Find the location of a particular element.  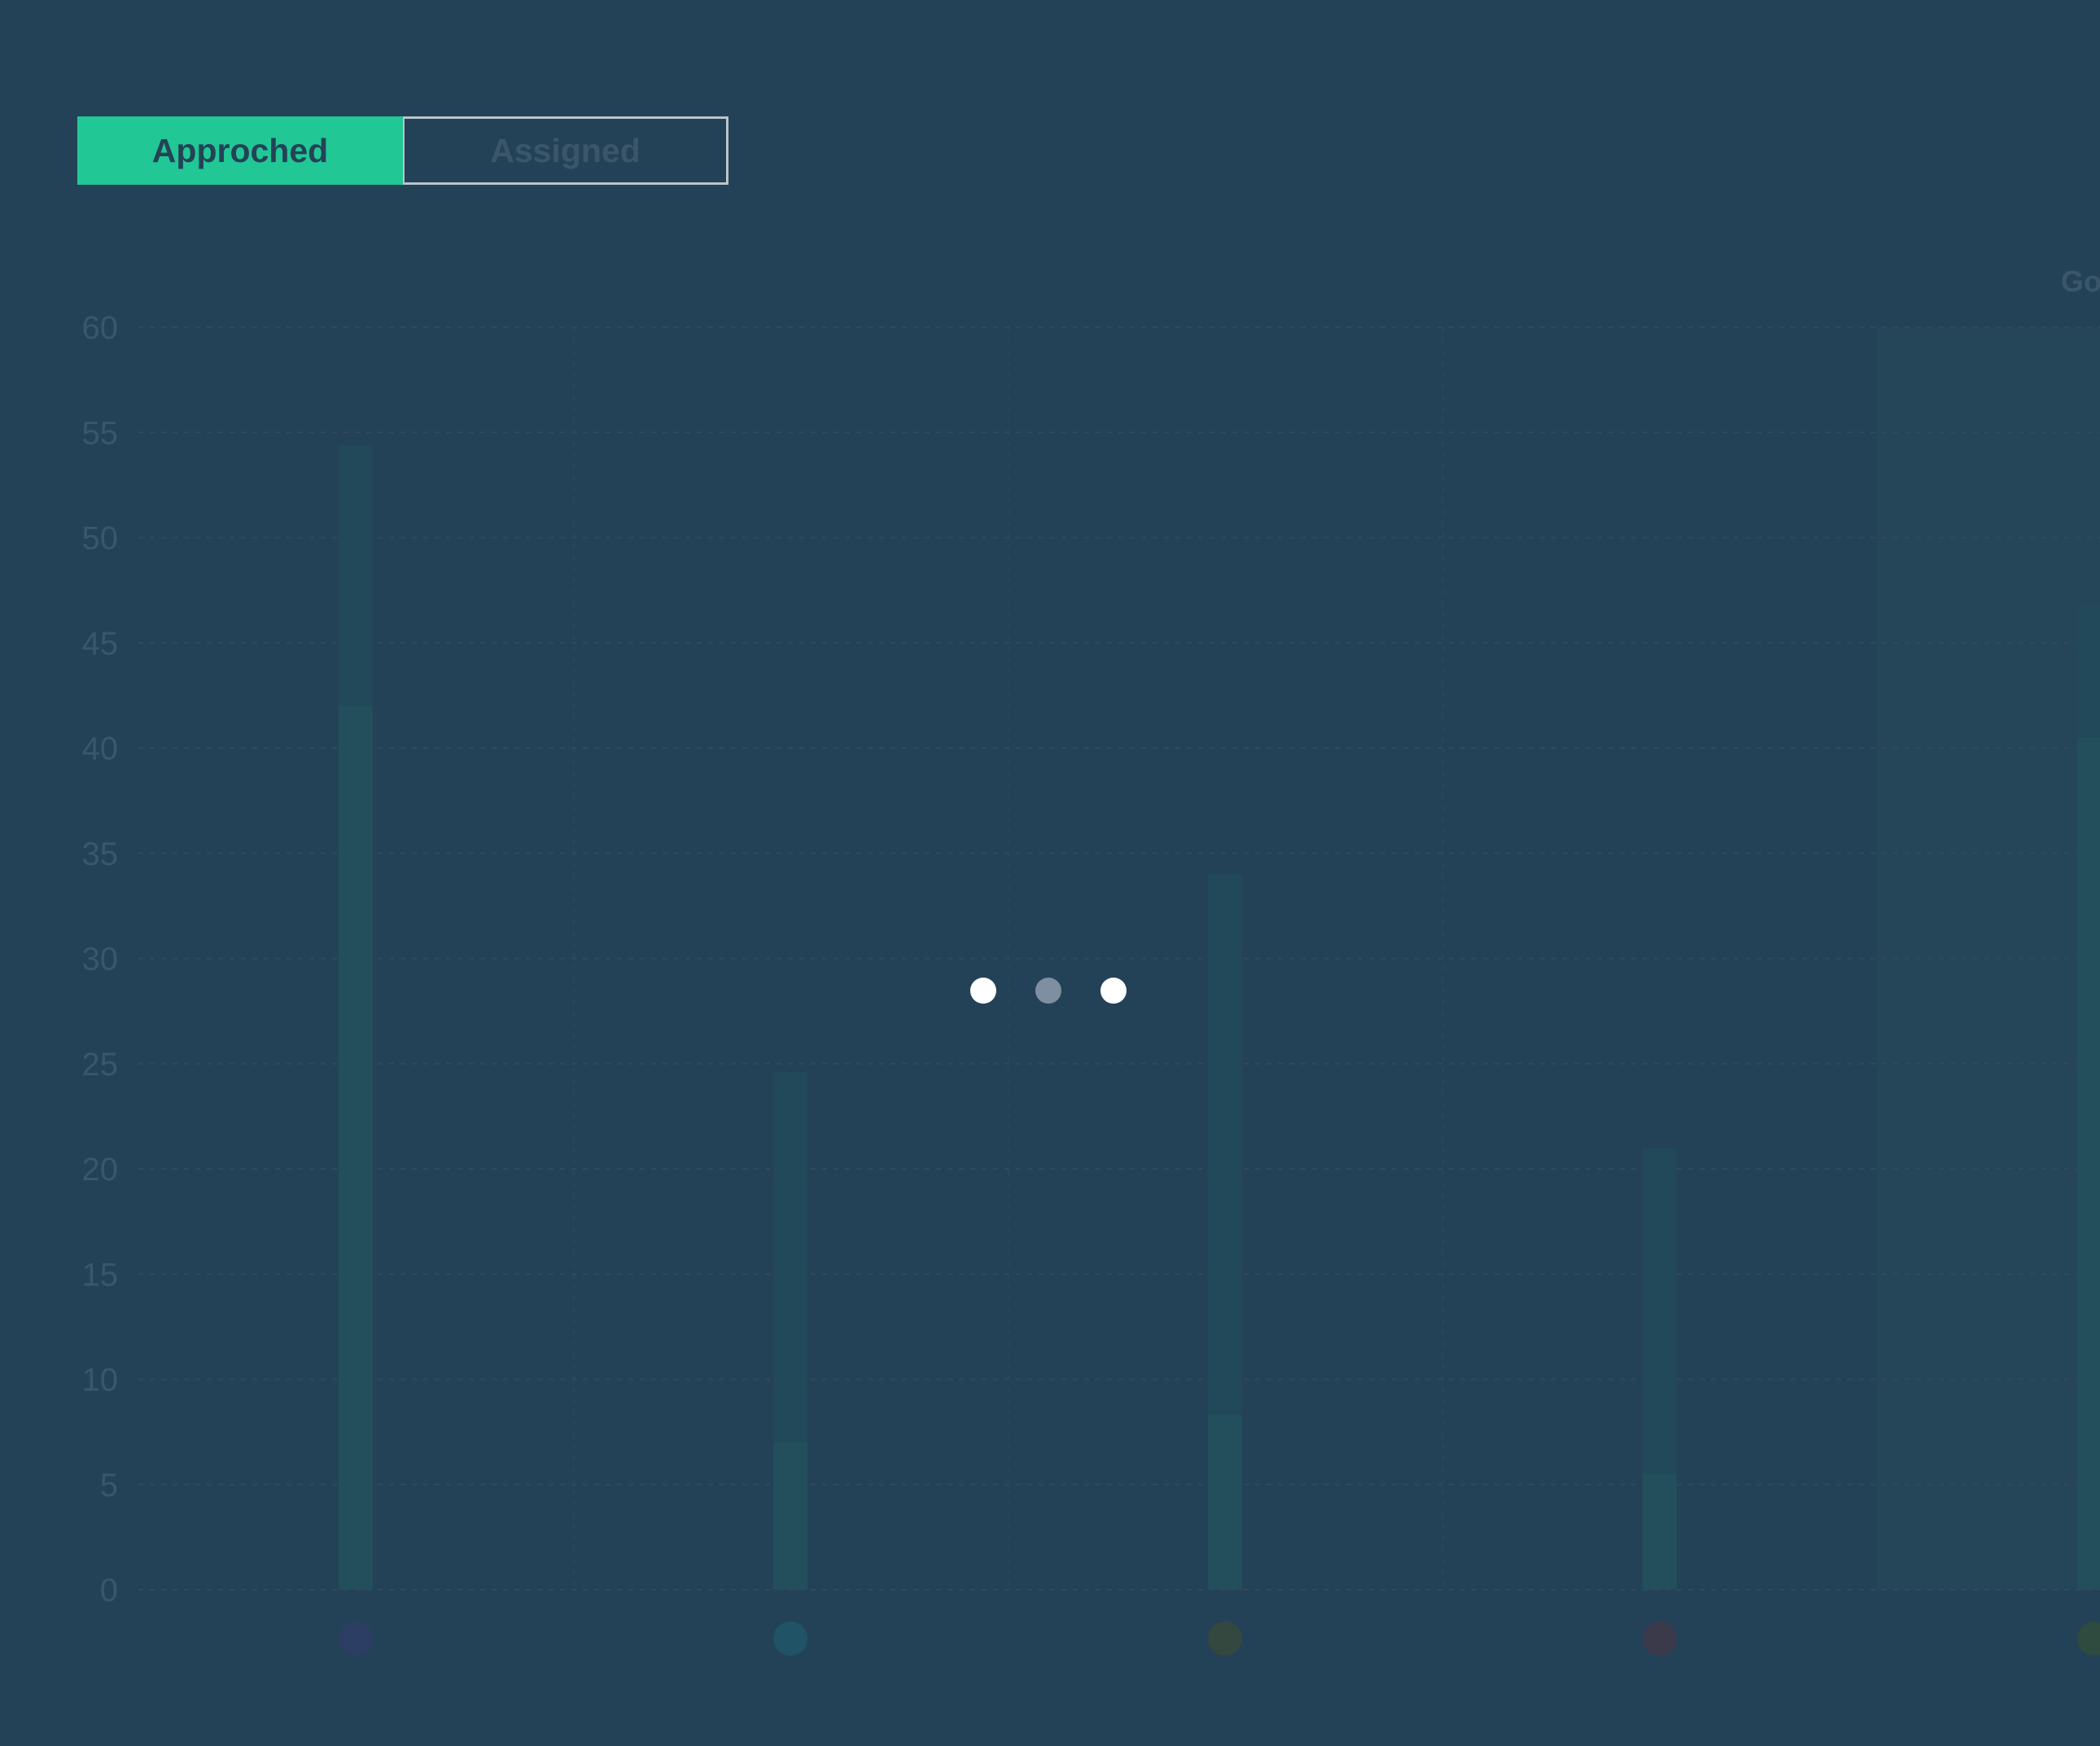

y-tick-label: 30 is located at coordinates (100, 960).